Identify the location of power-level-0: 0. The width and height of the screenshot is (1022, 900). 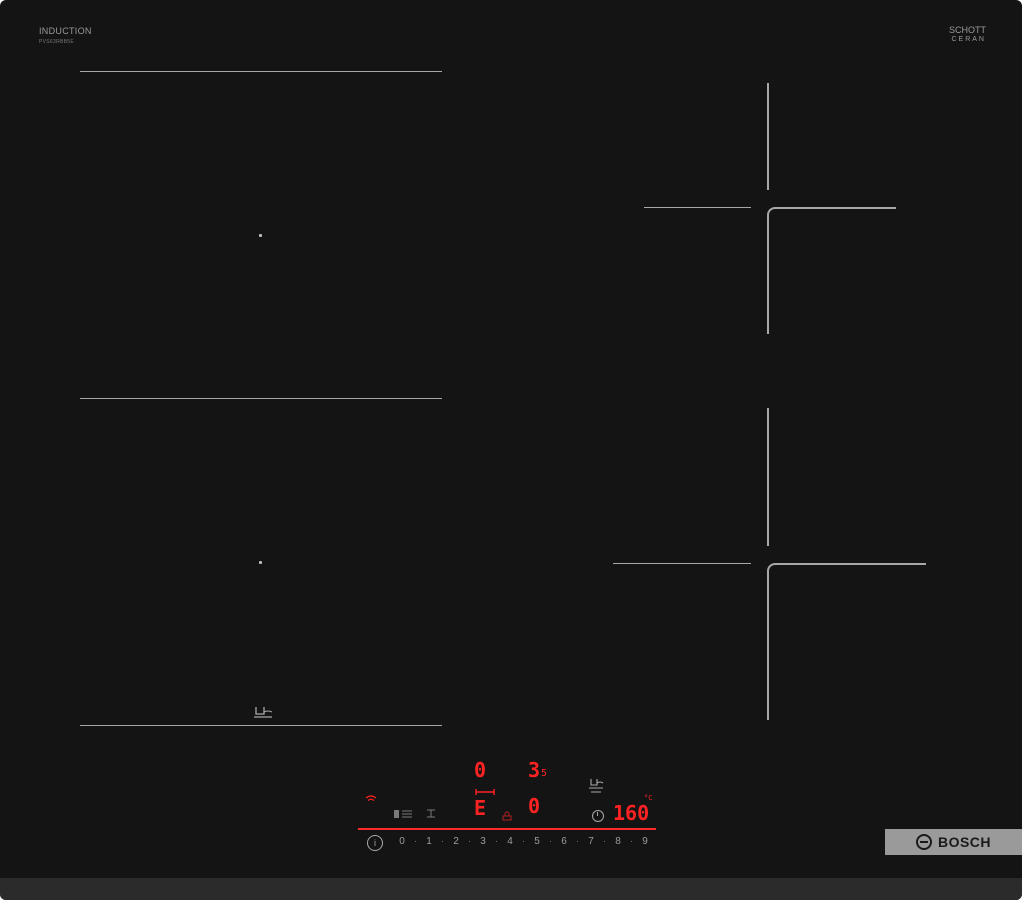
(402, 841).